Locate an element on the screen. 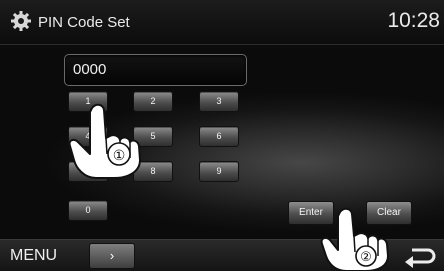 The image size is (444, 271). next-page-button: › is located at coordinates (112, 256).